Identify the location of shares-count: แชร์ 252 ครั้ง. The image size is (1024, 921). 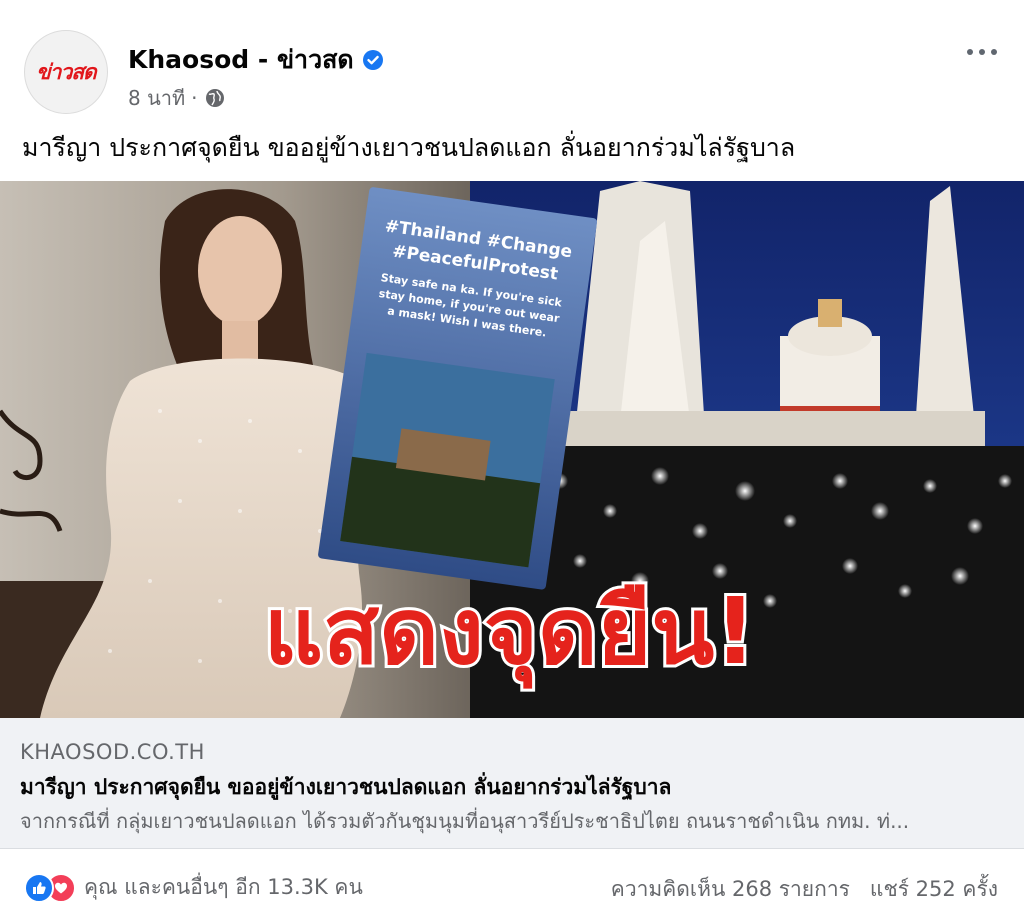
(934, 889).